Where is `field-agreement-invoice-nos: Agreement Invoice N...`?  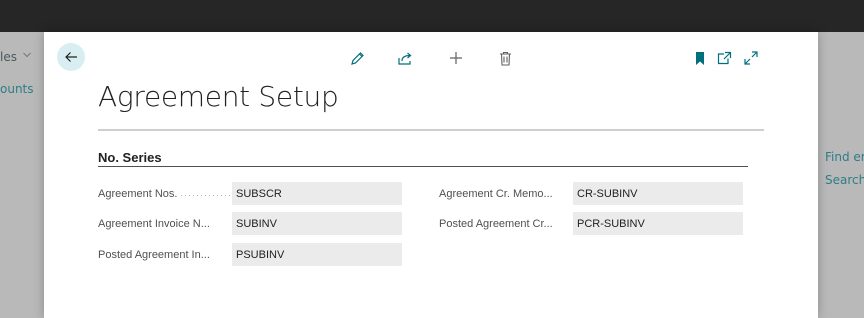
field-agreement-invoice-nos: Agreement Invoice N... is located at coordinates (250, 223).